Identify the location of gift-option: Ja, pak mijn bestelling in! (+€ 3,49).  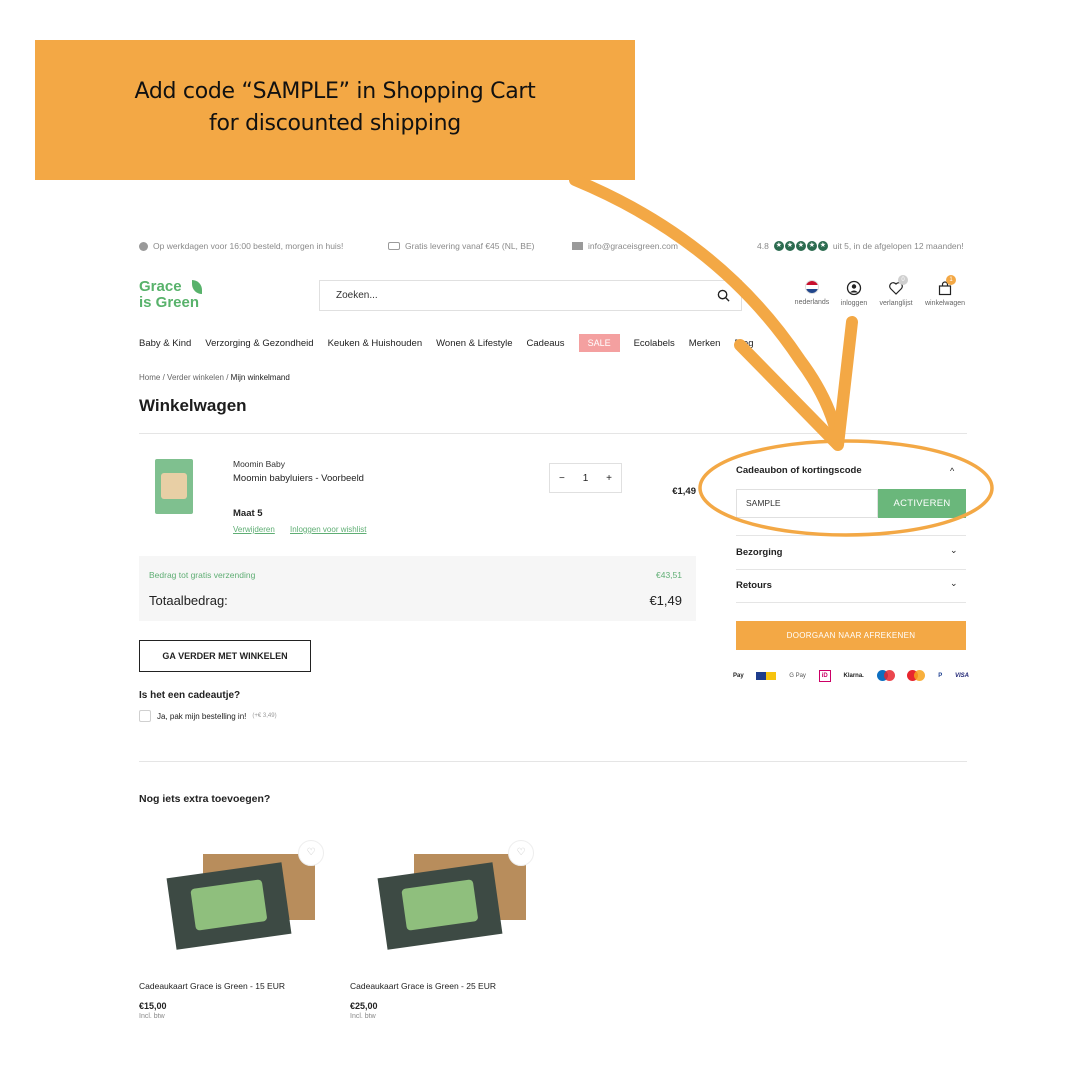
(208, 716).